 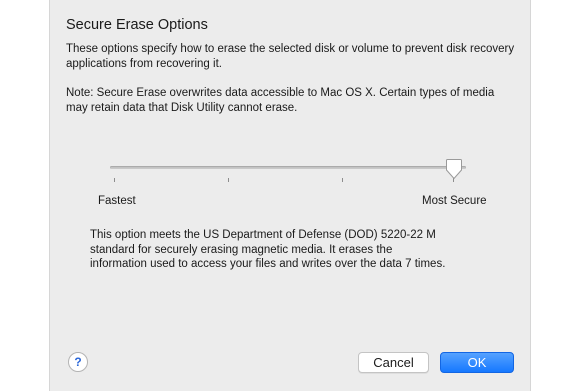 I want to click on cancel-button: Cancel, so click(x=393, y=362).